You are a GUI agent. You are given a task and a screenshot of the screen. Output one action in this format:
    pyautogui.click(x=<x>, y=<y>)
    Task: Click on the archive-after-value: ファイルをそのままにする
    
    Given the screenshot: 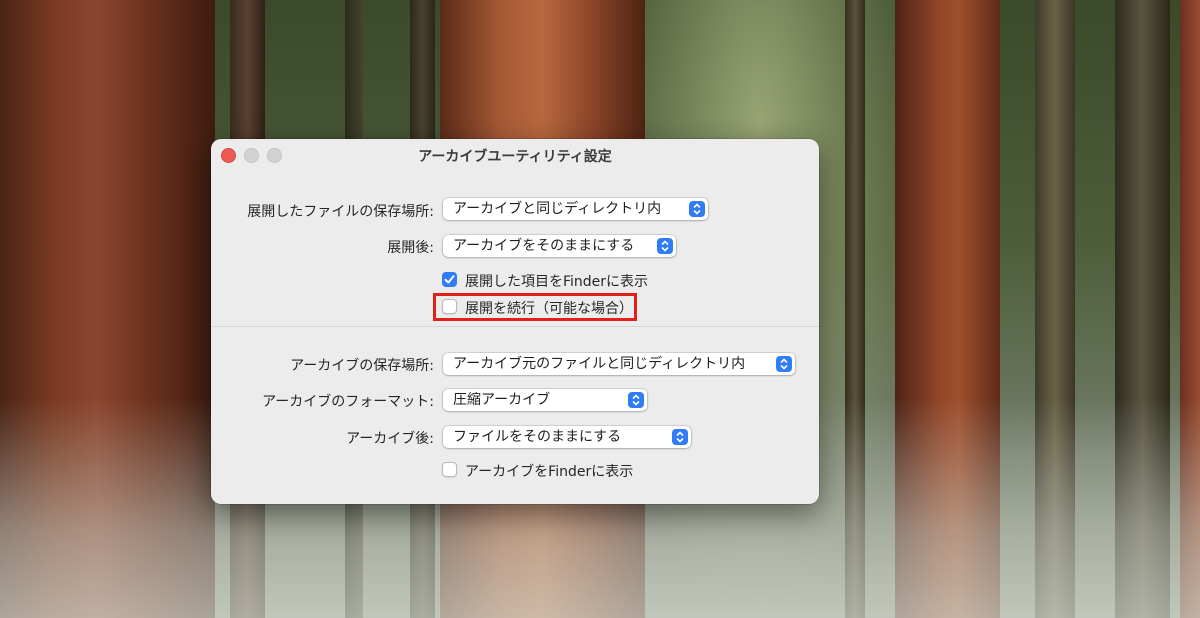 What is the action you would take?
    pyautogui.click(x=537, y=437)
    